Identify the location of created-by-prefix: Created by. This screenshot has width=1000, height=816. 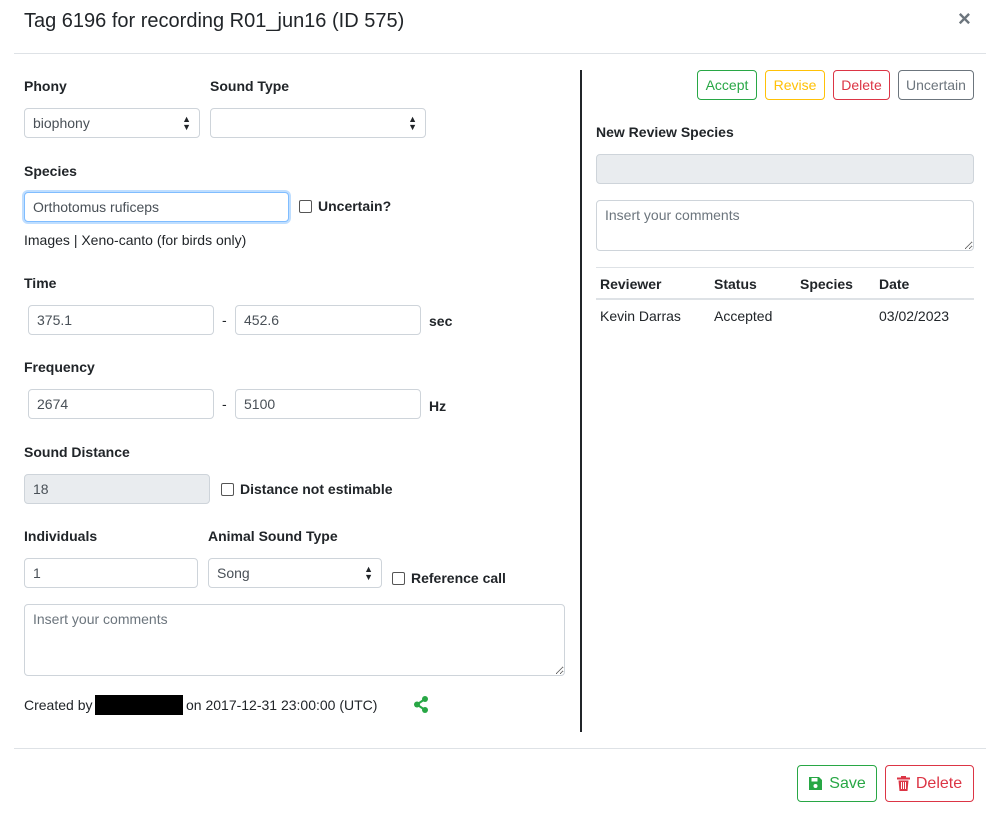
(58, 705).